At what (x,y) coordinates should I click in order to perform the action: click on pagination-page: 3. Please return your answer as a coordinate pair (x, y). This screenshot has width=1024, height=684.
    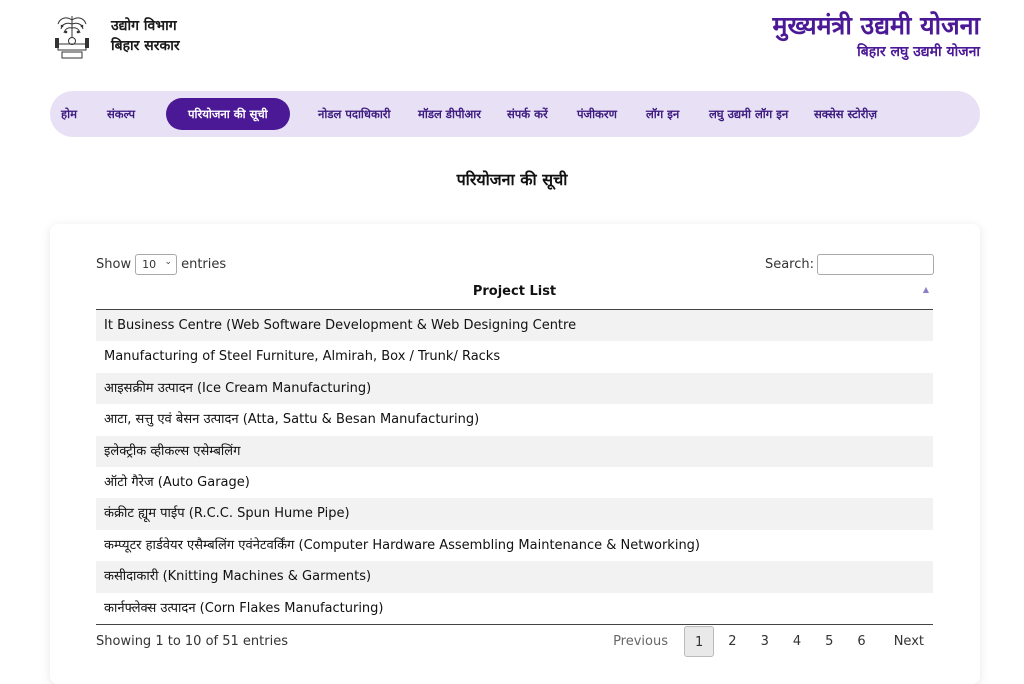
    Looking at the image, I should click on (765, 641).